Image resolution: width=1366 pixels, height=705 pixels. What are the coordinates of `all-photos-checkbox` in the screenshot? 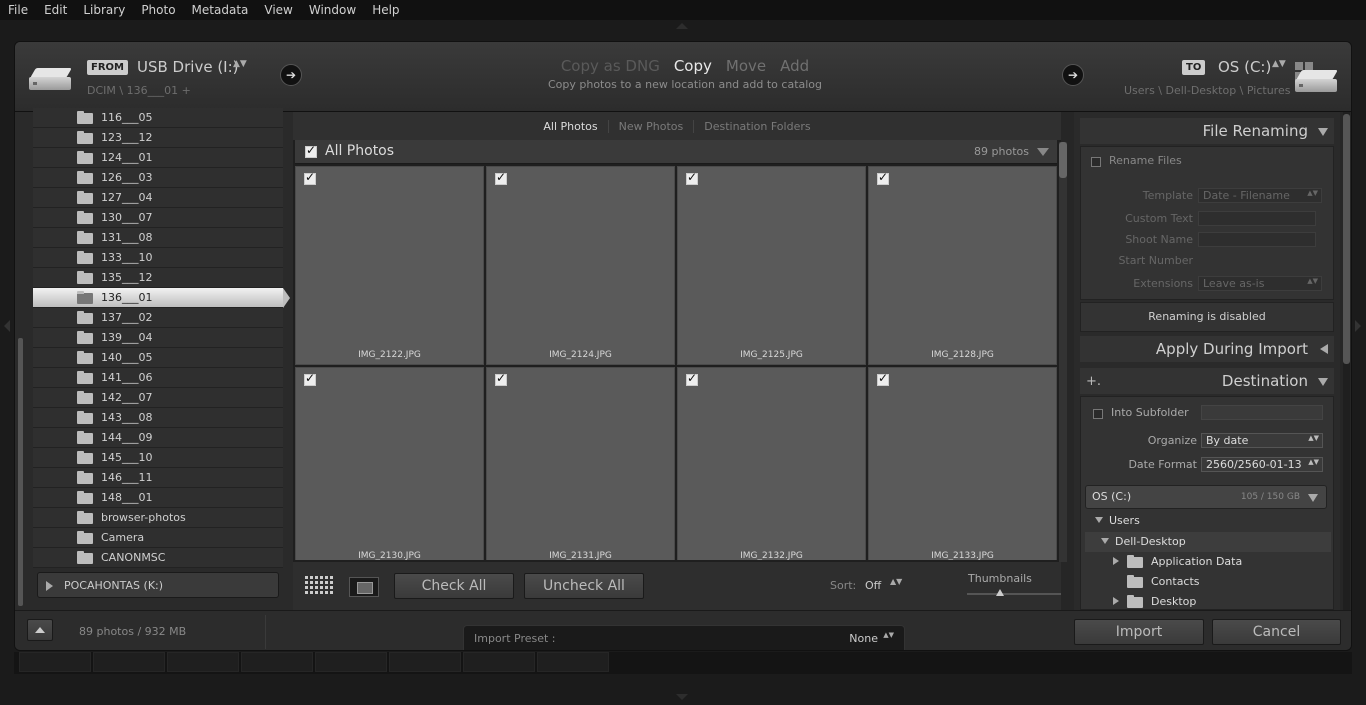 It's located at (311, 150).